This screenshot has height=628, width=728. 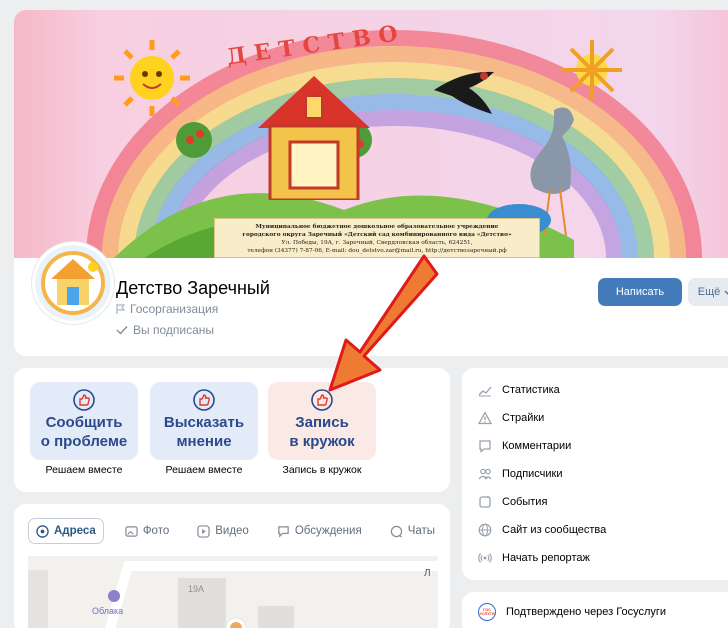 I want to click on gosuslugi-card: ГОС УСЛУГИ Подтверждено через Госуслуги, so click(x=595, y=610).